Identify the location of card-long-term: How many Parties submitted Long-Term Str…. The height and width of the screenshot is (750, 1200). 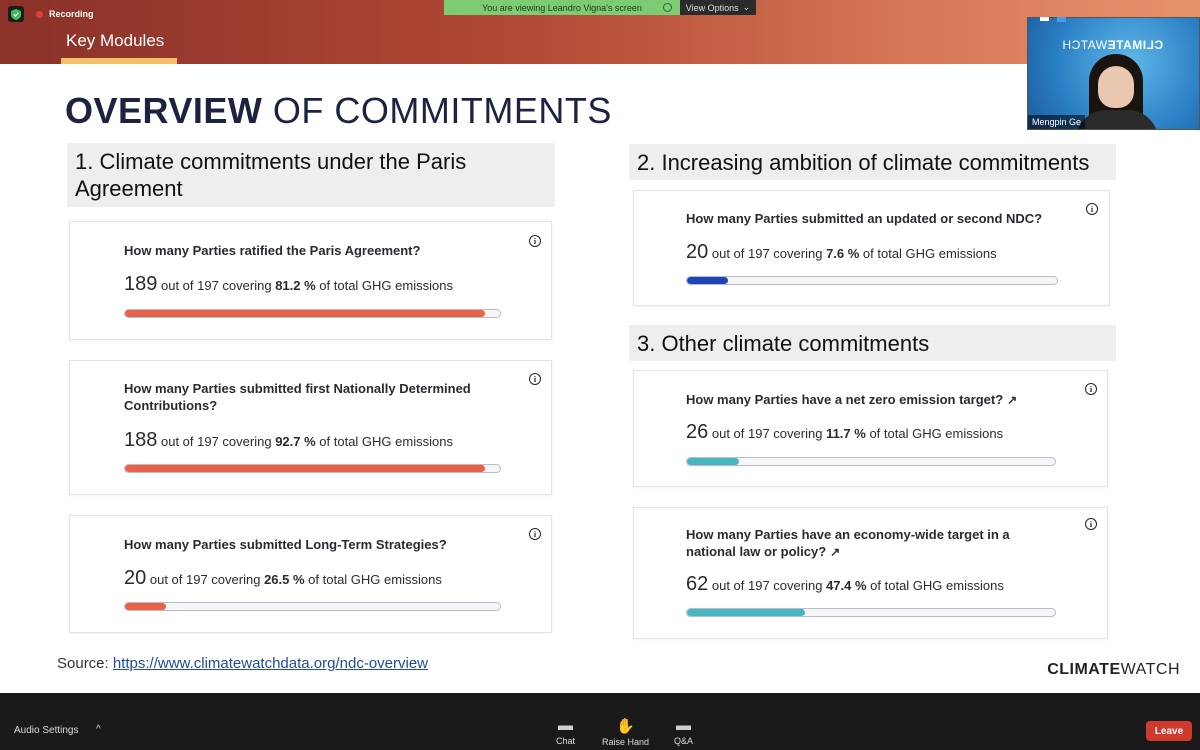
(310, 574).